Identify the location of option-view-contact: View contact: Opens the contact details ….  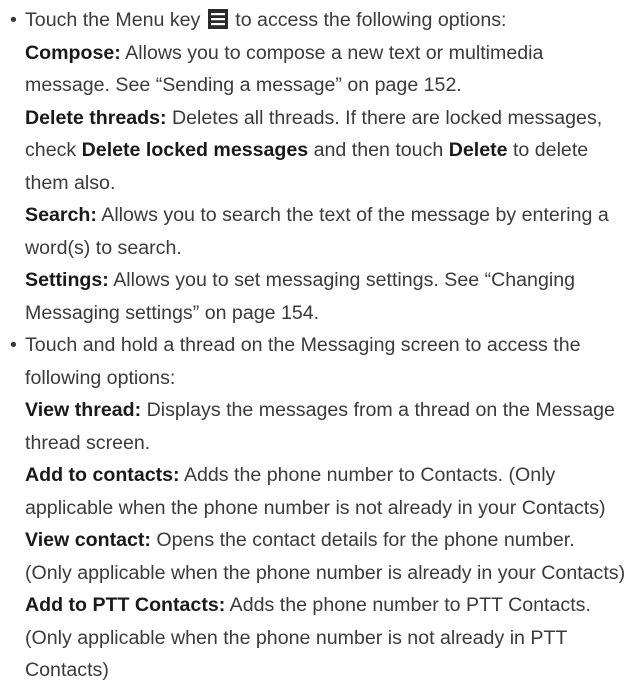
(326, 556).